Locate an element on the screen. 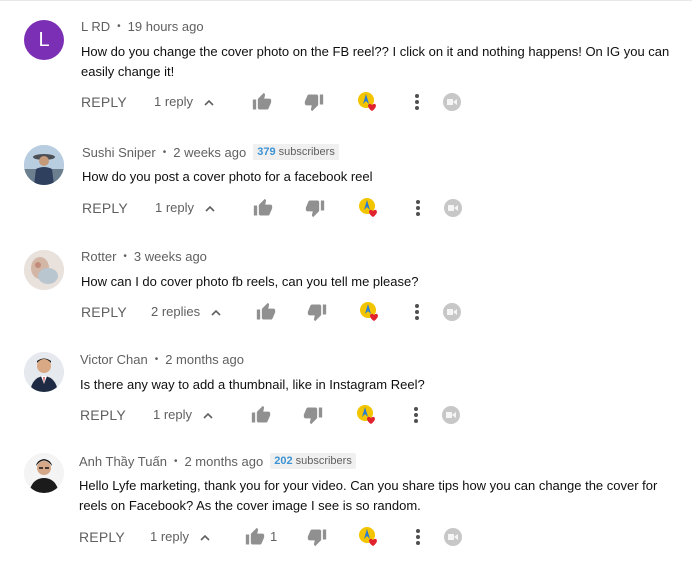 The height and width of the screenshot is (566, 692). avatar: L is located at coordinates (44, 40).